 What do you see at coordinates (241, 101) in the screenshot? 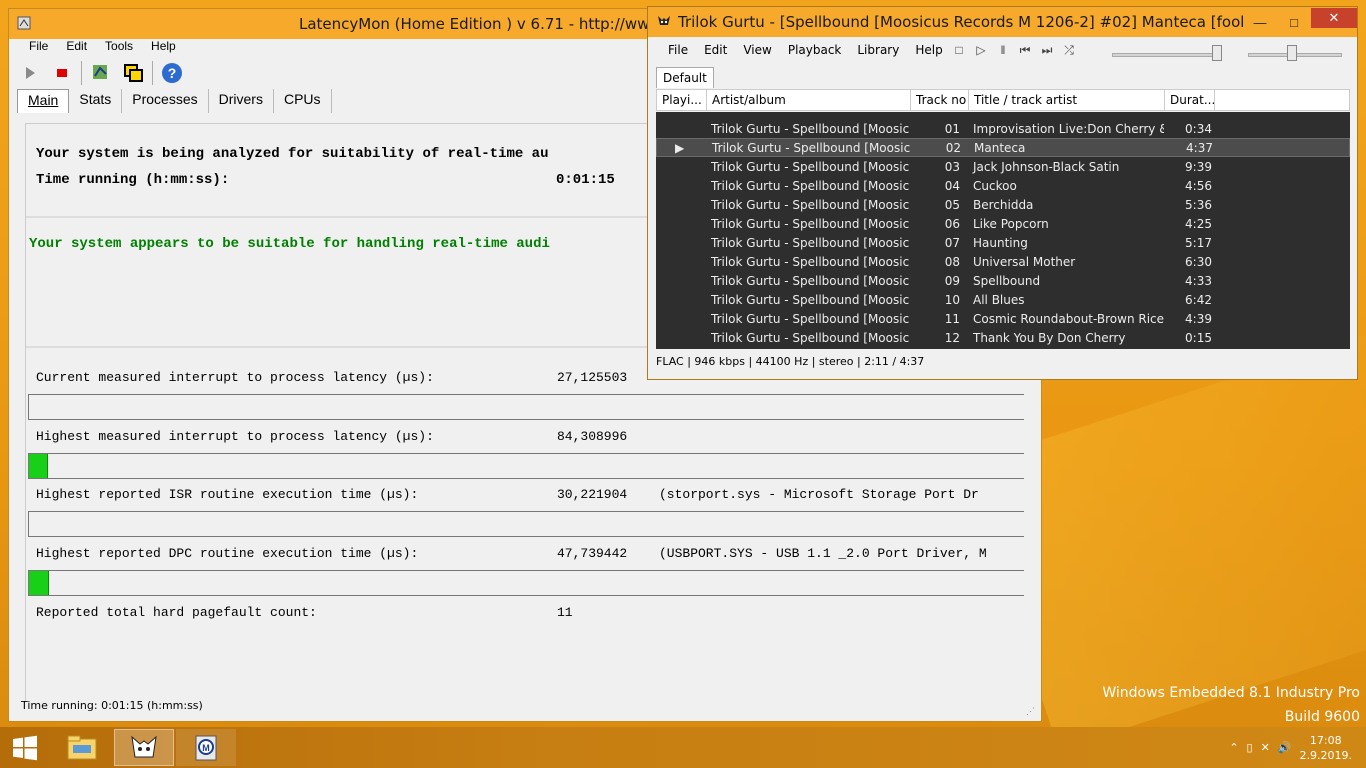
I see `tab-drivers: Drivers` at bounding box center [241, 101].